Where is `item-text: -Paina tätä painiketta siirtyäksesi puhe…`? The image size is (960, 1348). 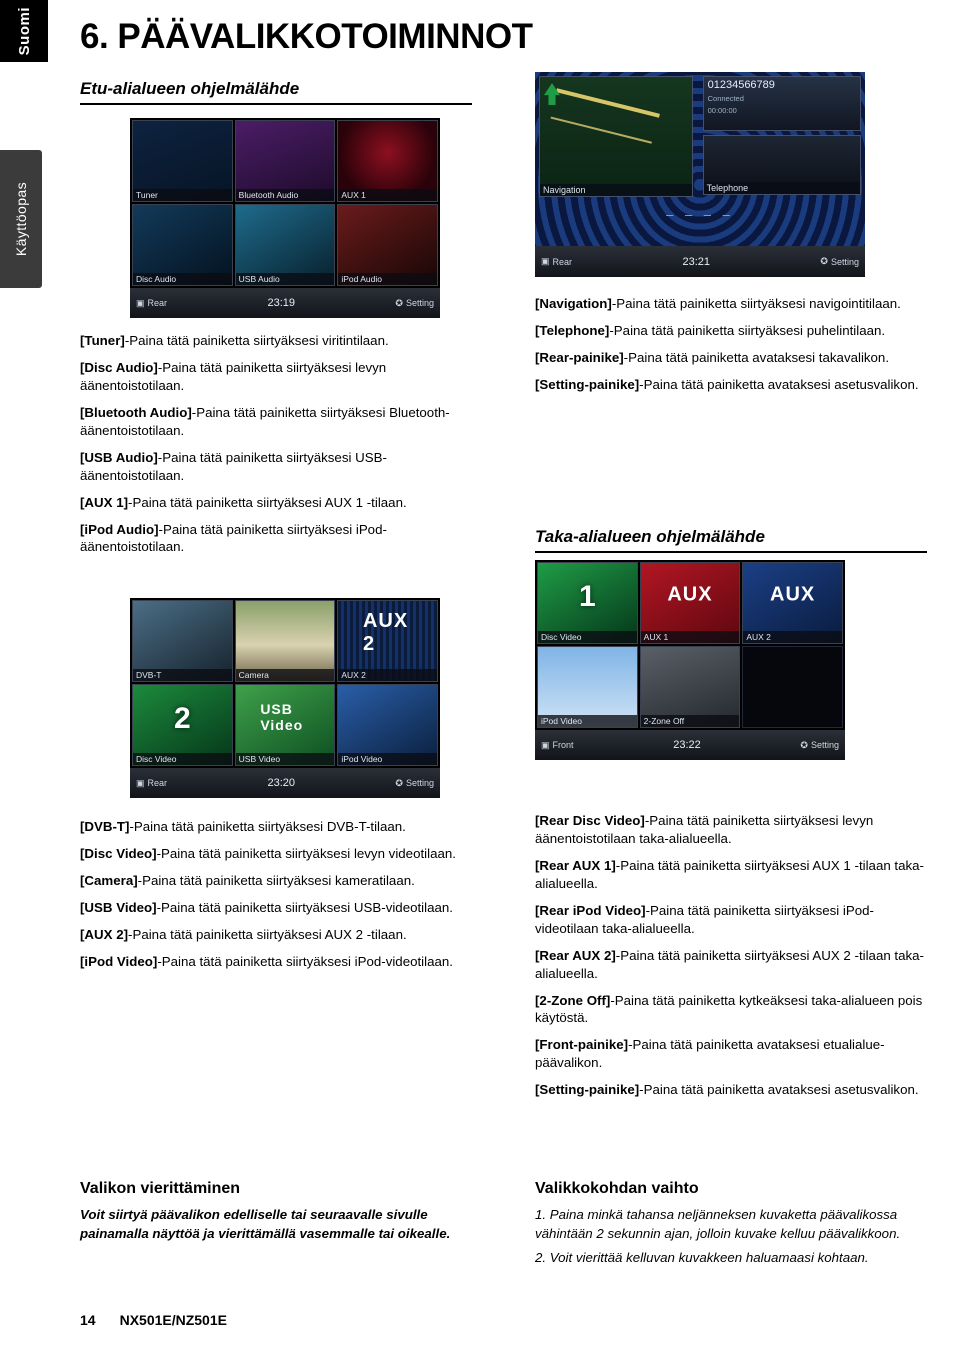
item-text: -Paina tätä painiketta siirtyäksesi puhe… is located at coordinates (747, 330).